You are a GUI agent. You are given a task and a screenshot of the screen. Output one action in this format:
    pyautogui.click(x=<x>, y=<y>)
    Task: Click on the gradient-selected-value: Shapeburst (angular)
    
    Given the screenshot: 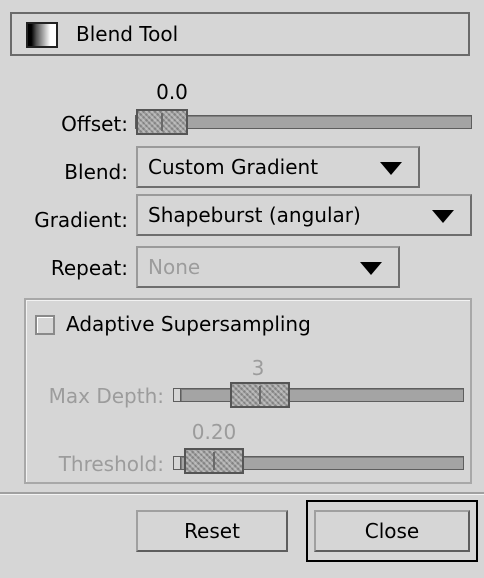 What is the action you would take?
    pyautogui.click(x=254, y=215)
    